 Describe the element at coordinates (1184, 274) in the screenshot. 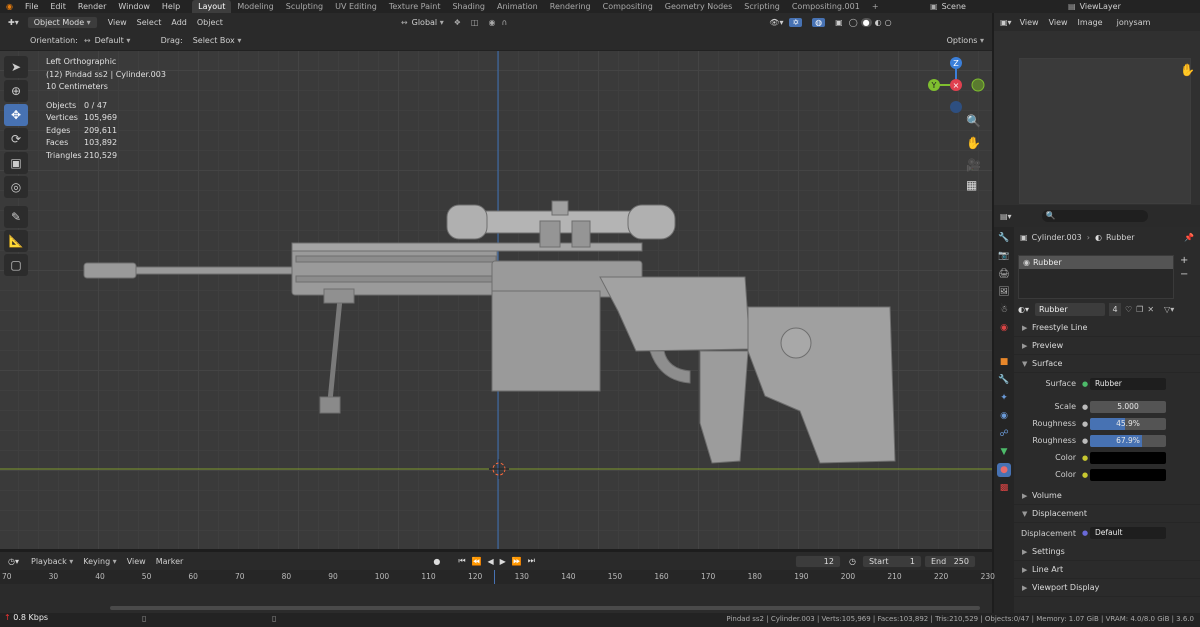

I see `remove-slot-button: −` at that location.